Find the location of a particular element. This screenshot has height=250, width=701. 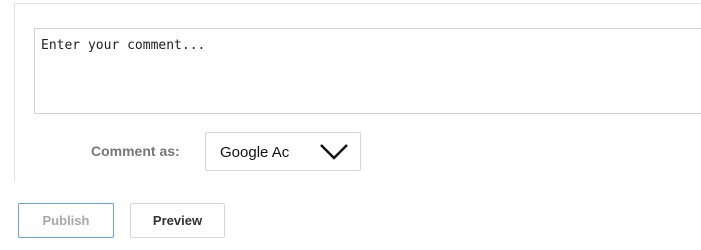

identity-select-value: Google Ac is located at coordinates (255, 152).